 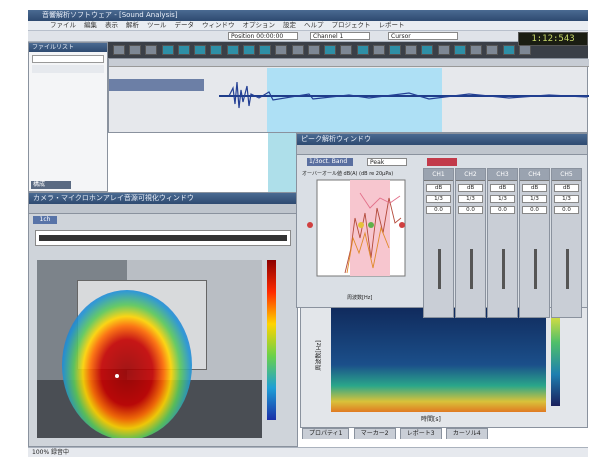 What do you see at coordinates (127, 364) in the screenshot?
I see `heatmap-outer` at bounding box center [127, 364].